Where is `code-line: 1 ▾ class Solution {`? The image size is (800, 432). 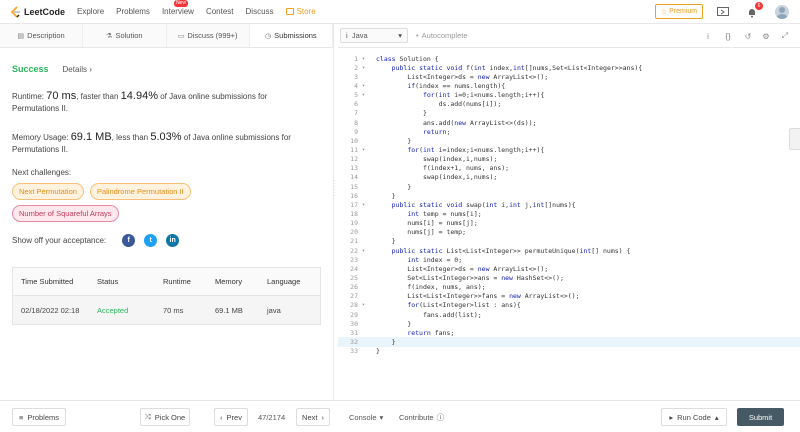 code-line: 1 ▾ class Solution { is located at coordinates (569, 58).